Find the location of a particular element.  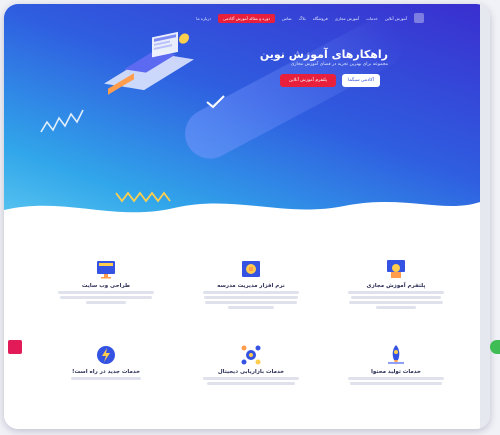

nav-item-1: آموزش آنلاین is located at coordinates (396, 18).